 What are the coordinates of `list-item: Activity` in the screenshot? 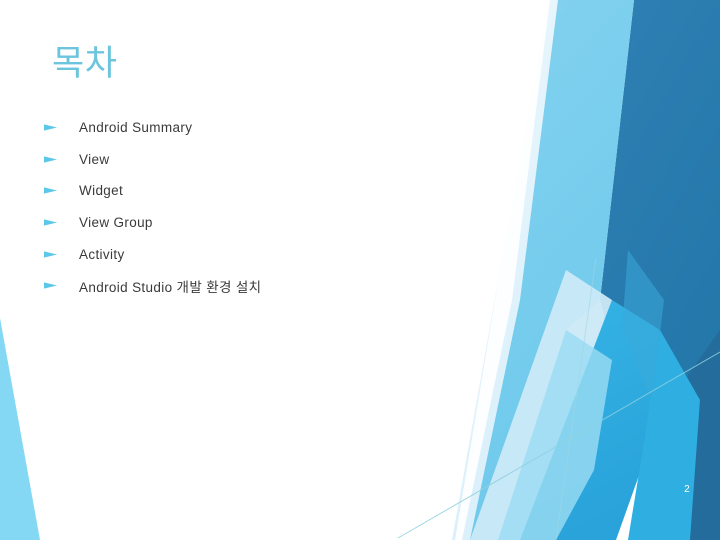 It's located at (254, 254).